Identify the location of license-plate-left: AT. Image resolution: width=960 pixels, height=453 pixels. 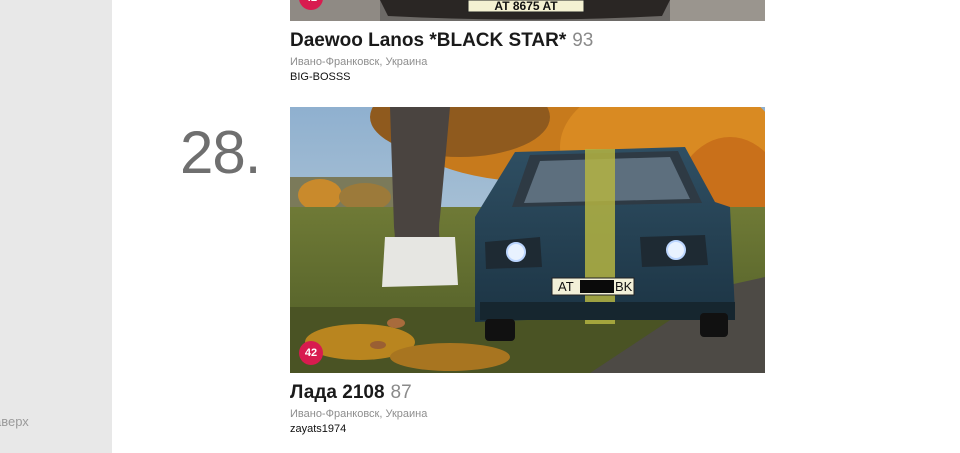
(566, 286).